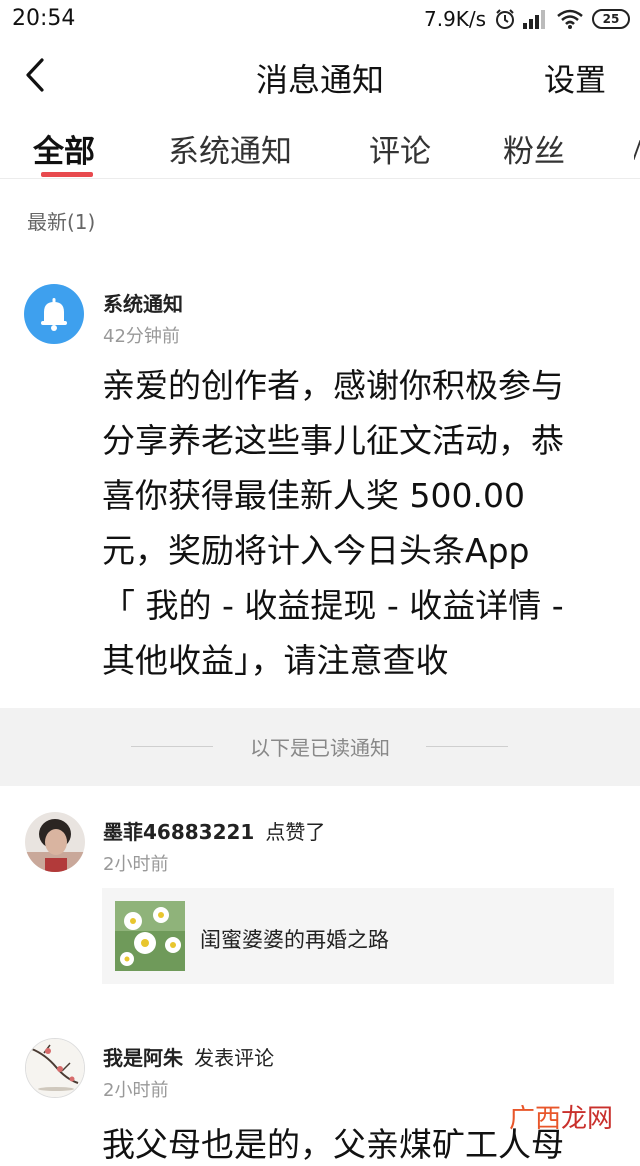 This screenshot has height=1166, width=640. Describe the element at coordinates (570, 19) in the screenshot. I see `wifi-icon` at that location.